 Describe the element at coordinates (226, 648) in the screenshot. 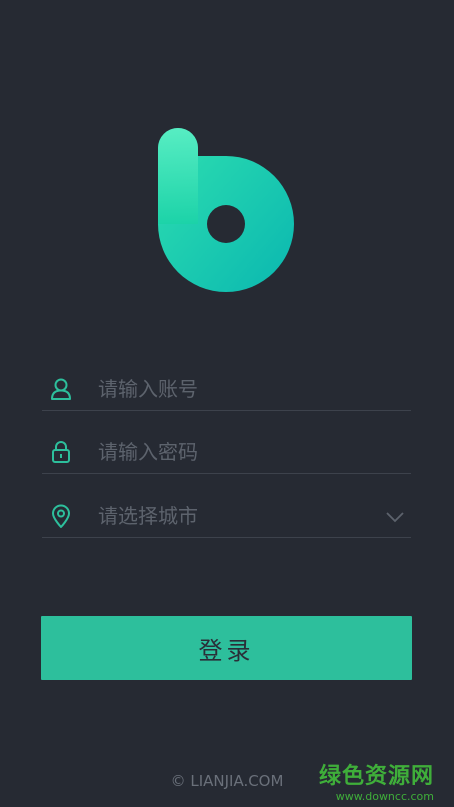

I see `login-button: 登录` at that location.